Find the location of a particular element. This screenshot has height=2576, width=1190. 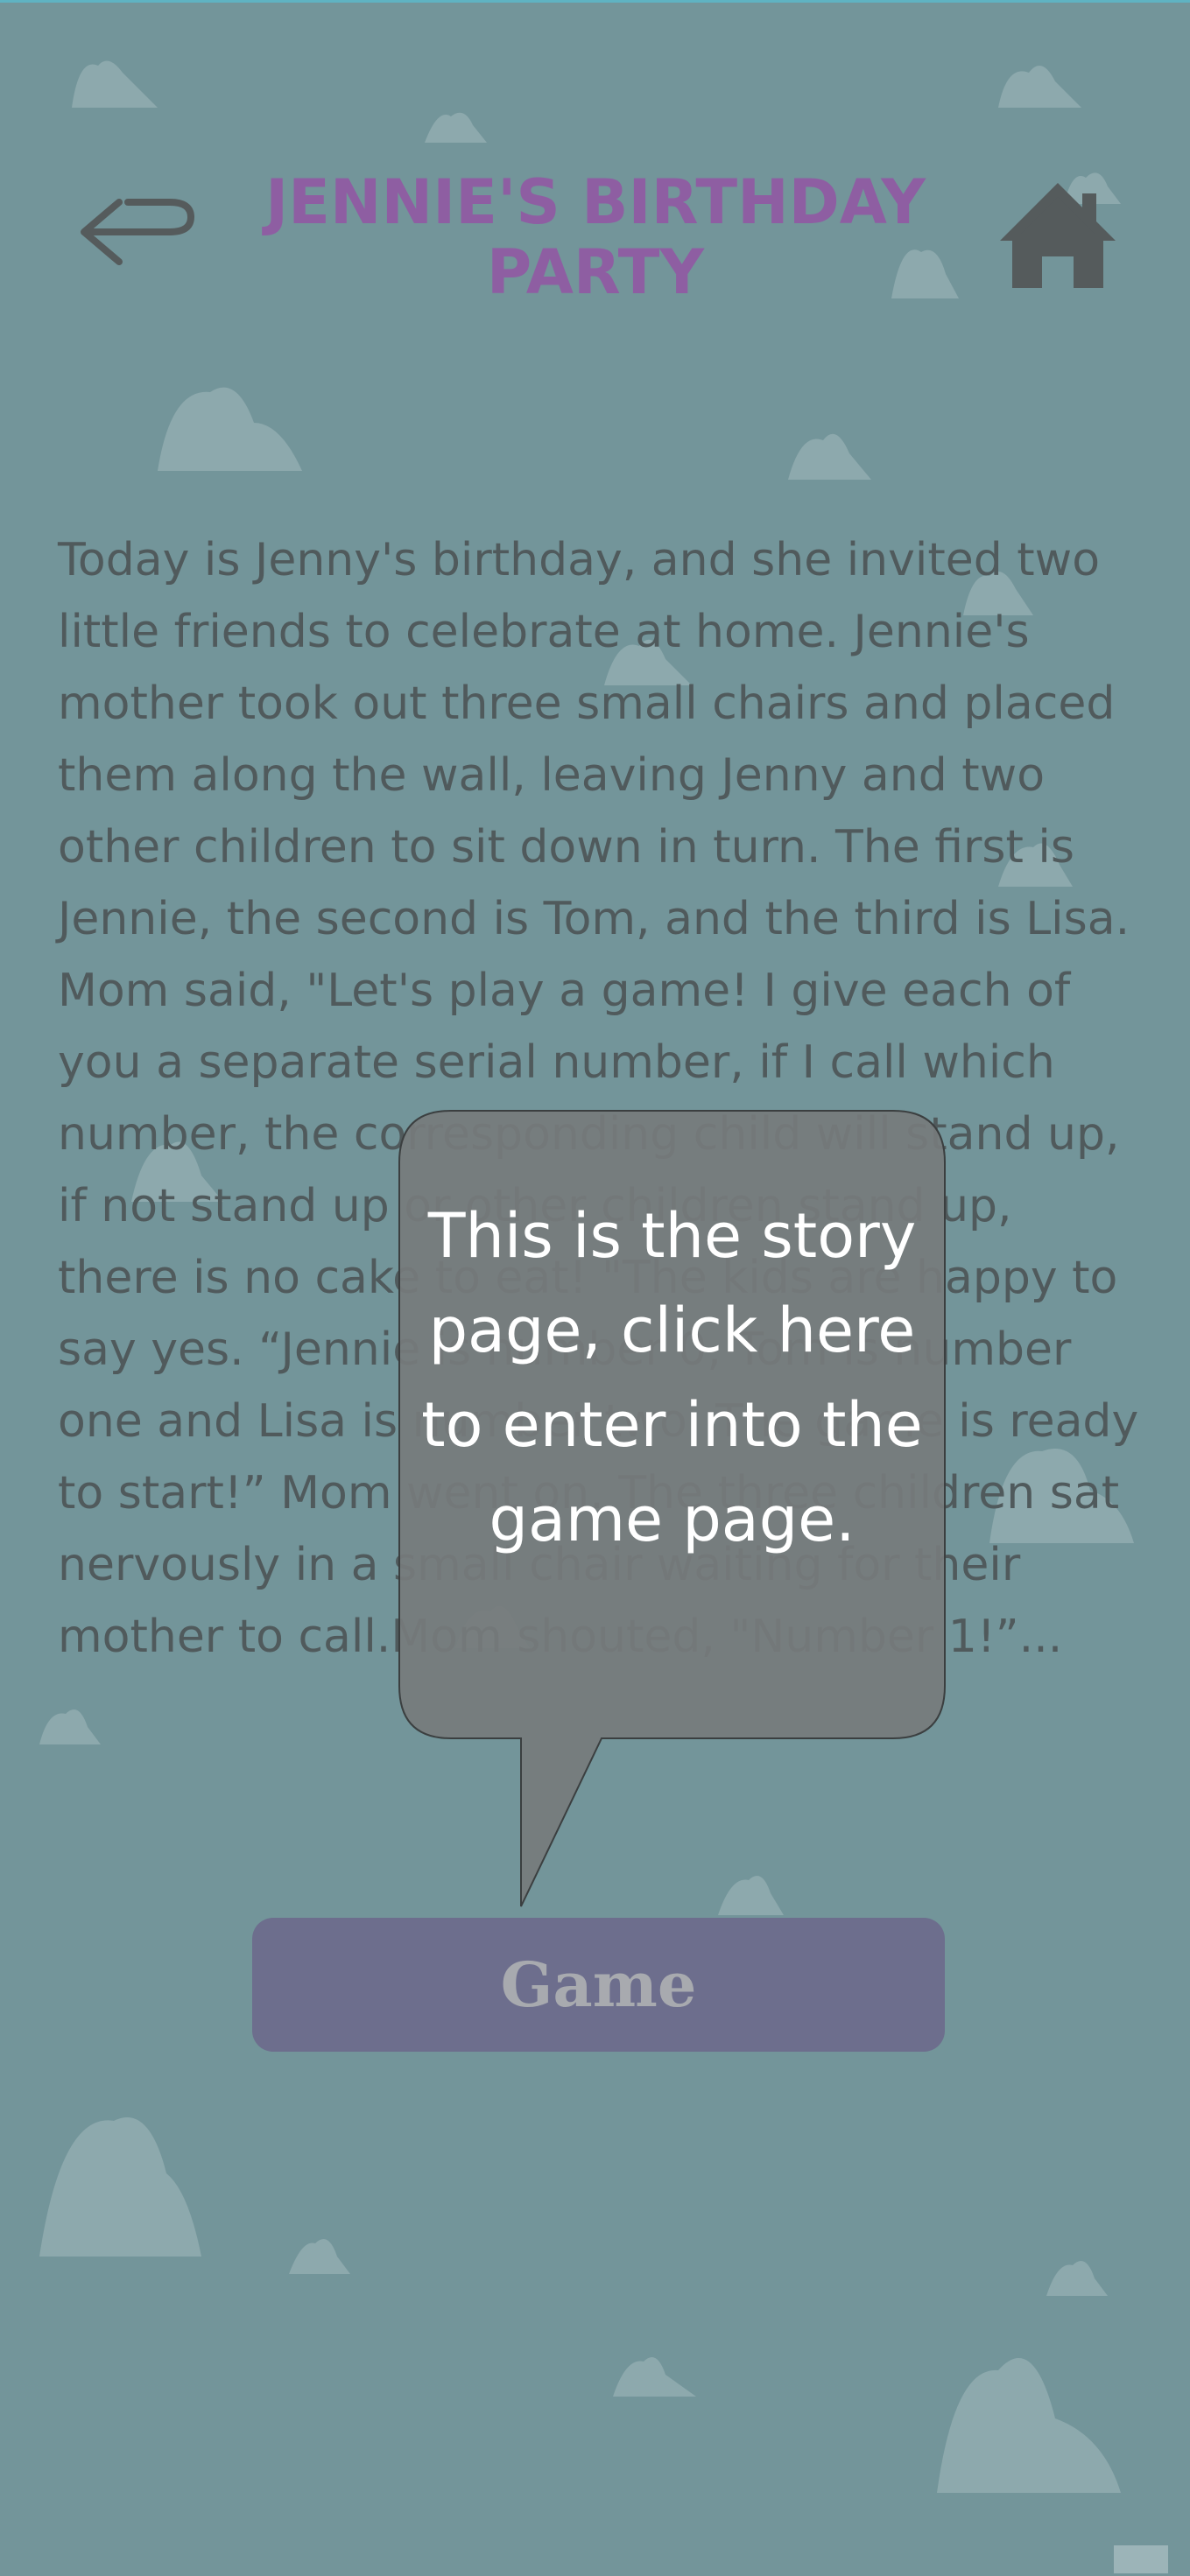

back-button is located at coordinates (138, 235).